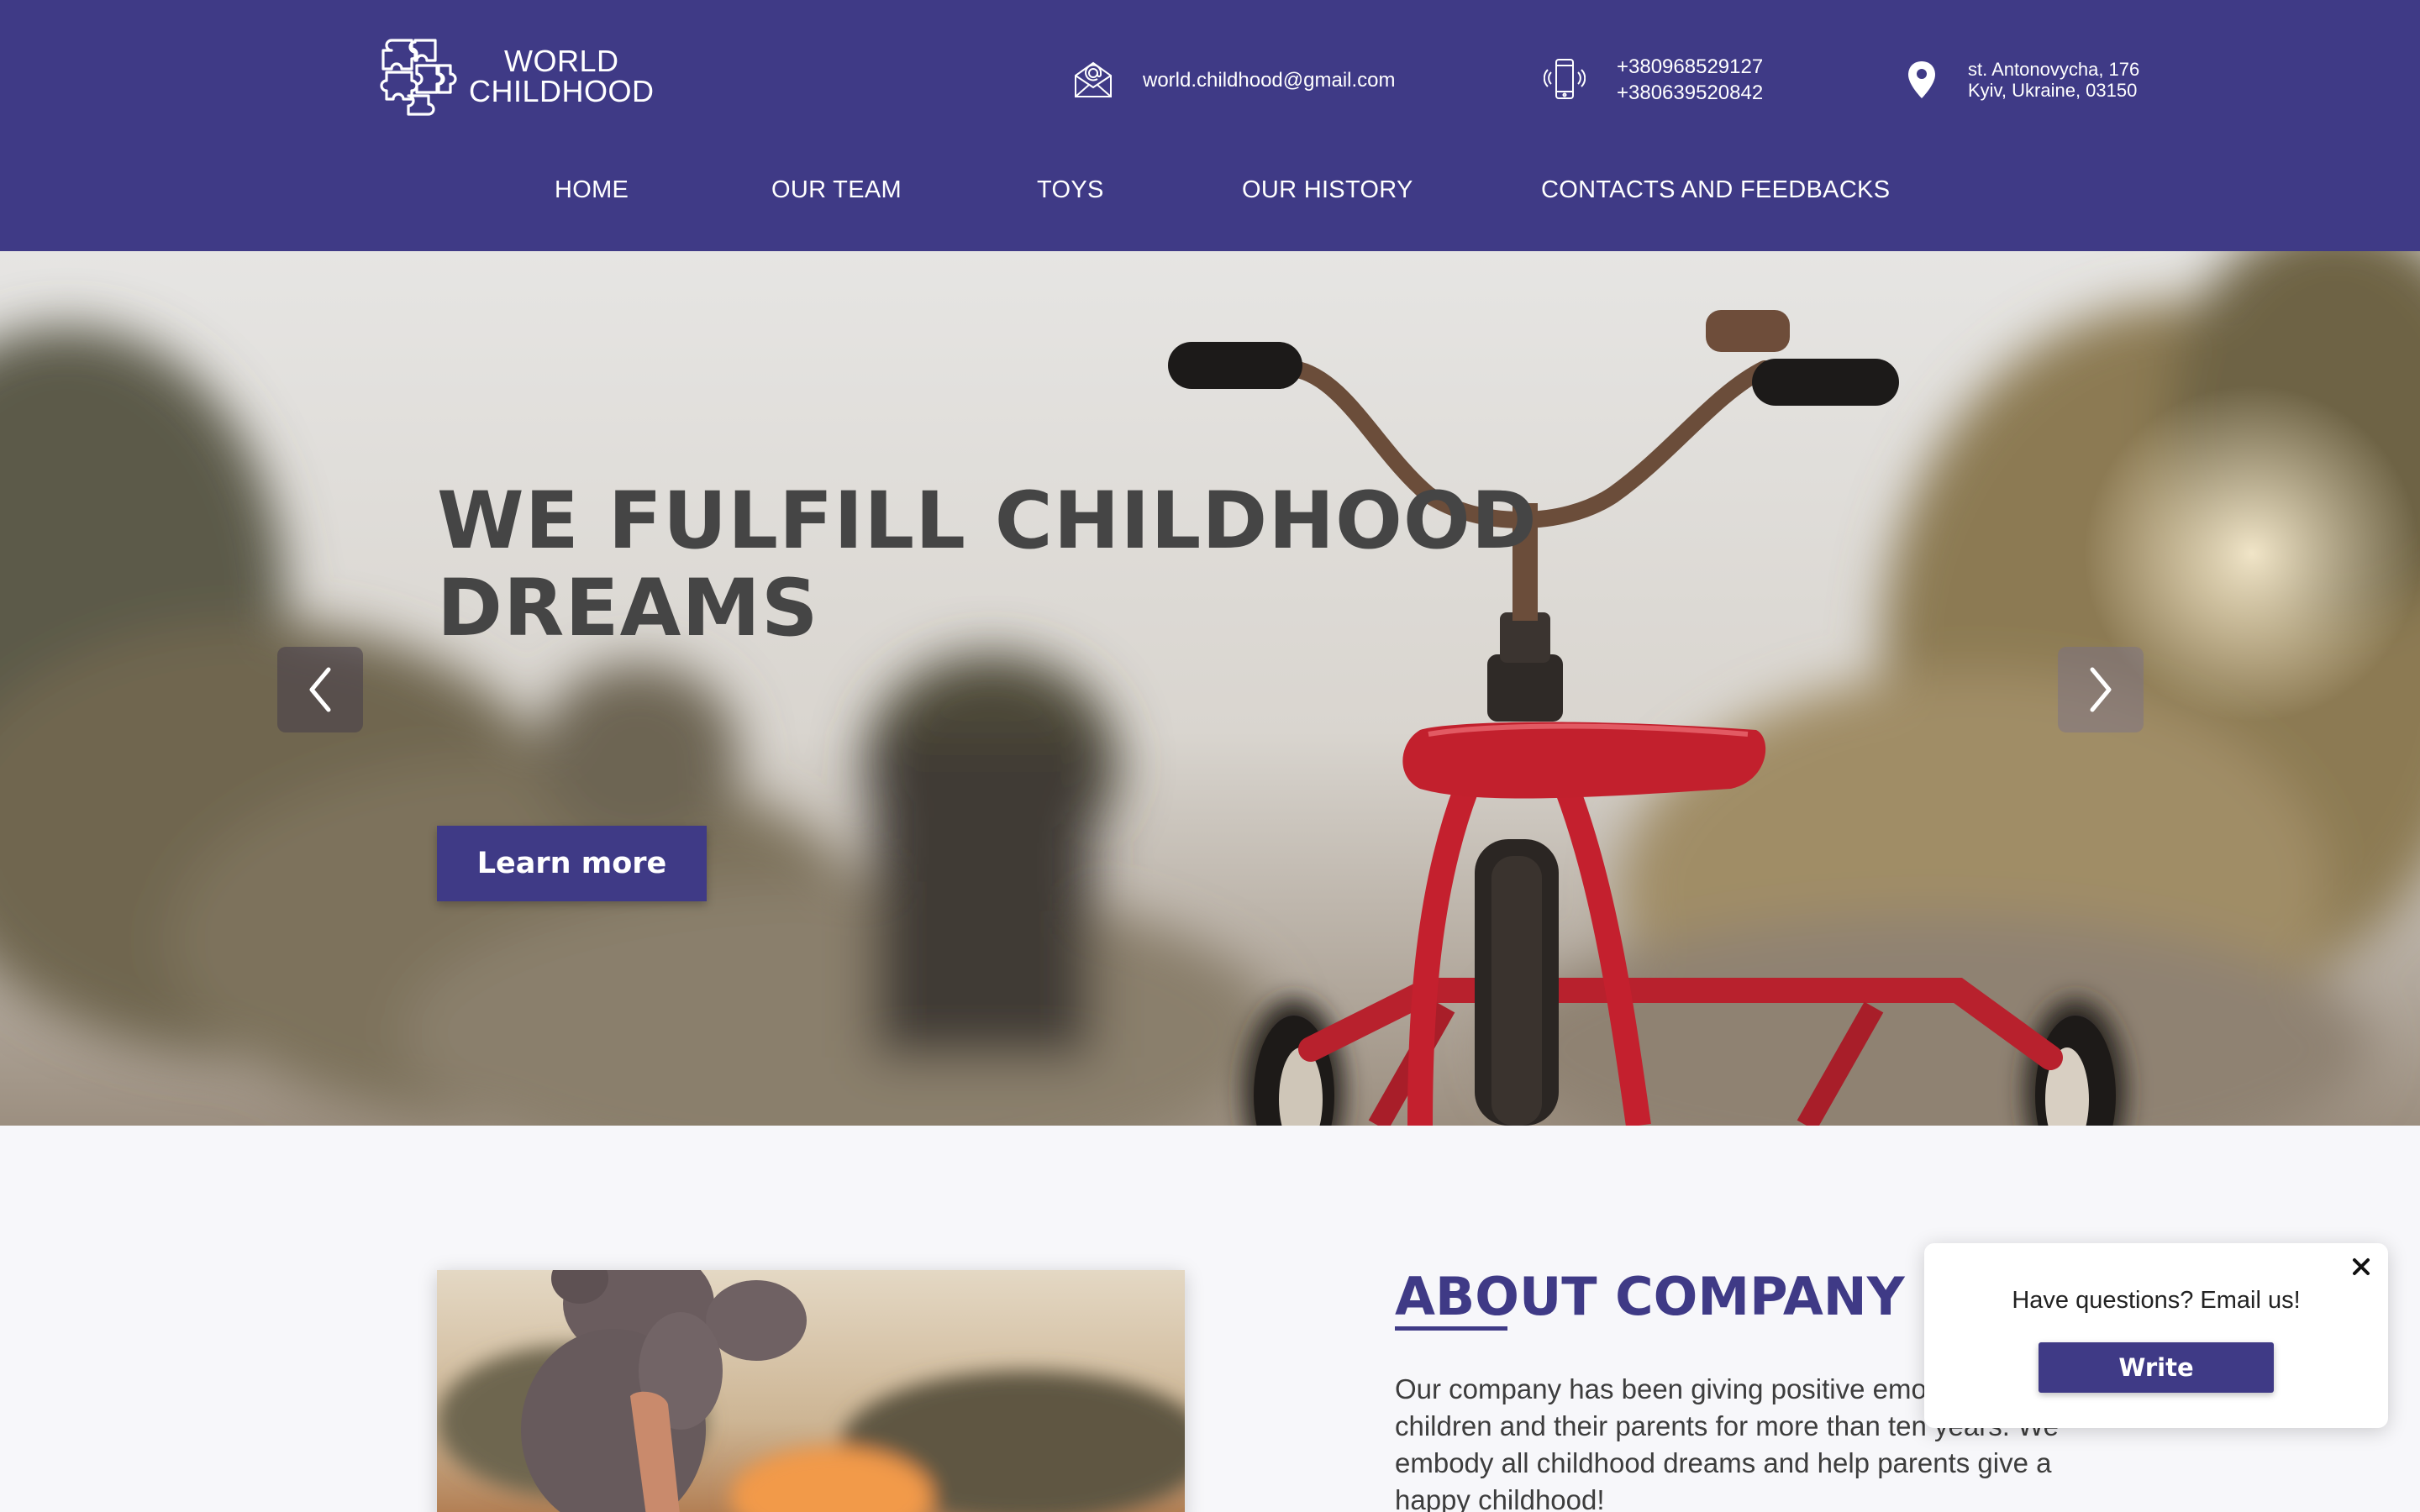 This screenshot has height=1512, width=2420. Describe the element at coordinates (628, 608) in the screenshot. I see `hero-title-line-2: DREAMS` at that location.